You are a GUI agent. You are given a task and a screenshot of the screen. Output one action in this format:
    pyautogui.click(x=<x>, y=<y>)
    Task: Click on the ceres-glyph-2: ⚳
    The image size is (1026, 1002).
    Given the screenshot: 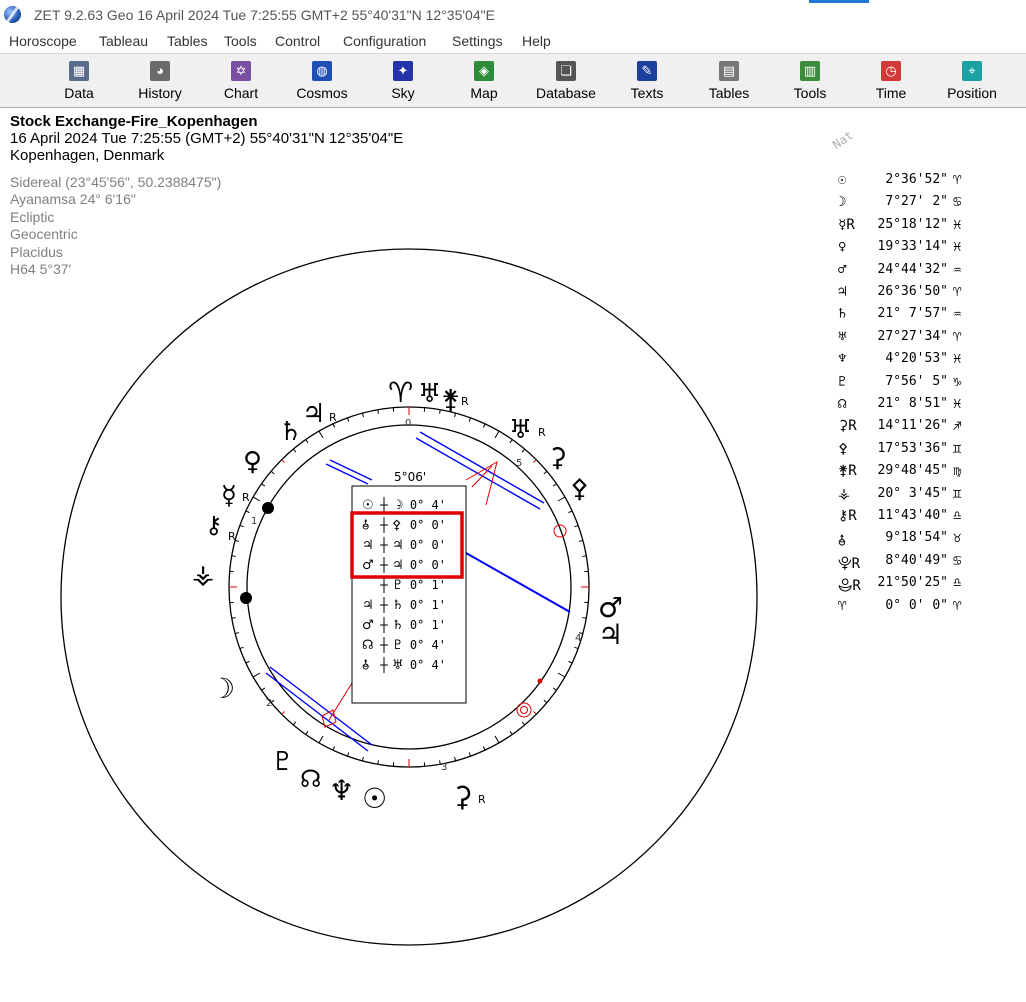 What is the action you would take?
    pyautogui.click(x=557, y=458)
    